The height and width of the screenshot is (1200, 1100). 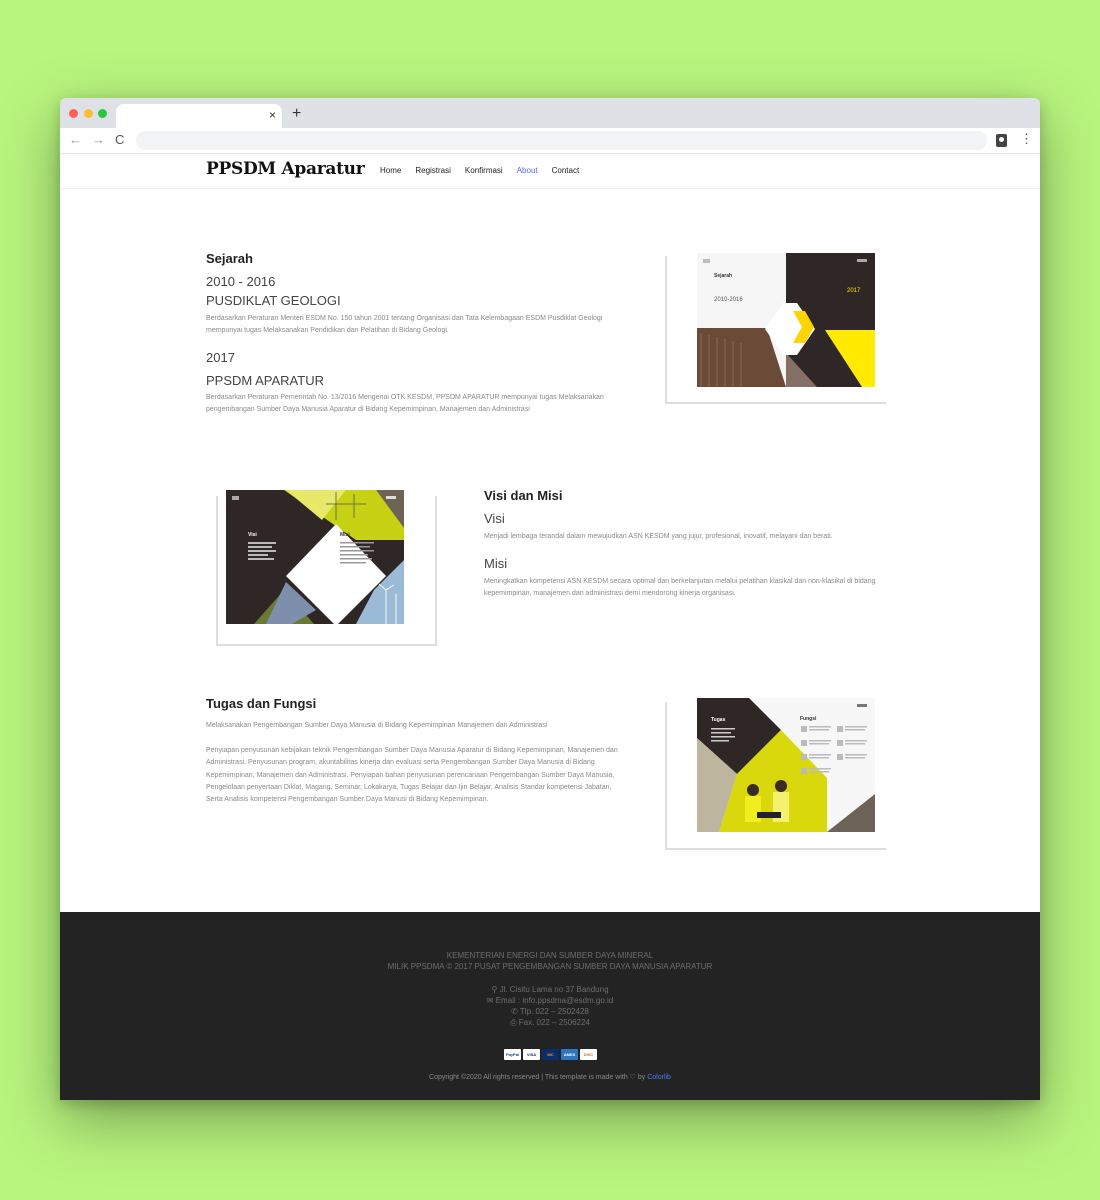 I want to click on maximize-window-button, so click(x=102, y=113).